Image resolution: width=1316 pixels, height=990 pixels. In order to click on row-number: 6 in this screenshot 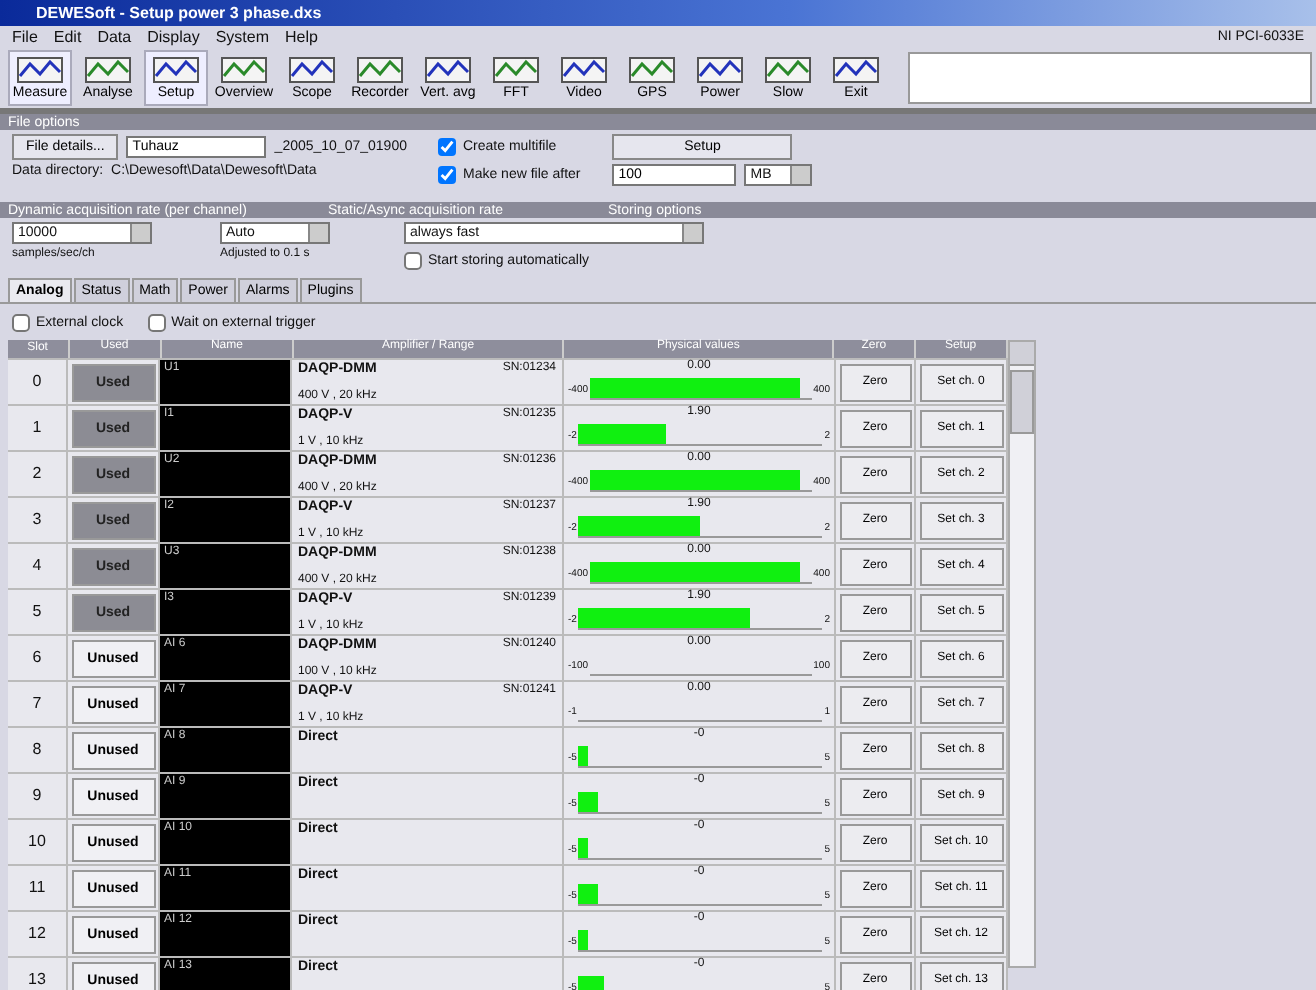, I will do `click(38, 658)`.